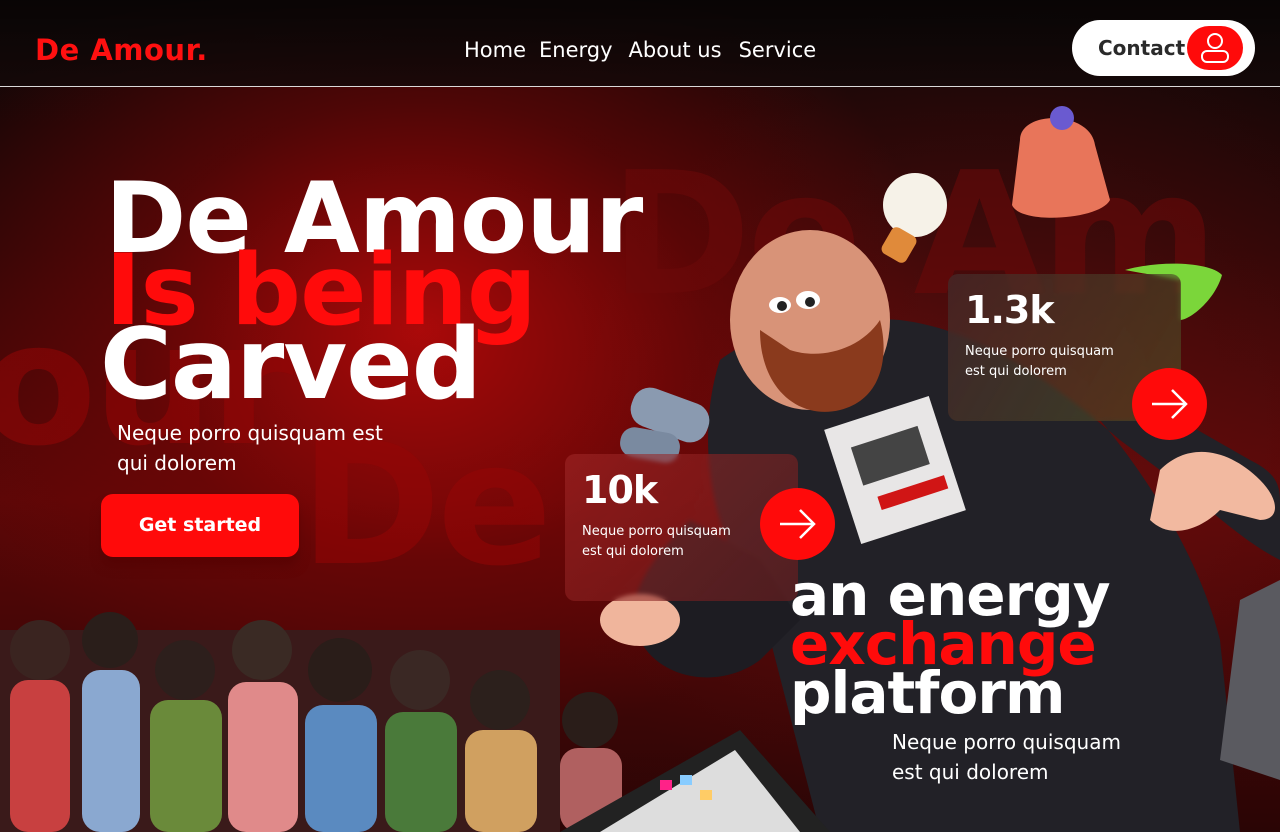 This screenshot has width=1280, height=832. I want to click on nav-link-service: Service, so click(778, 50).